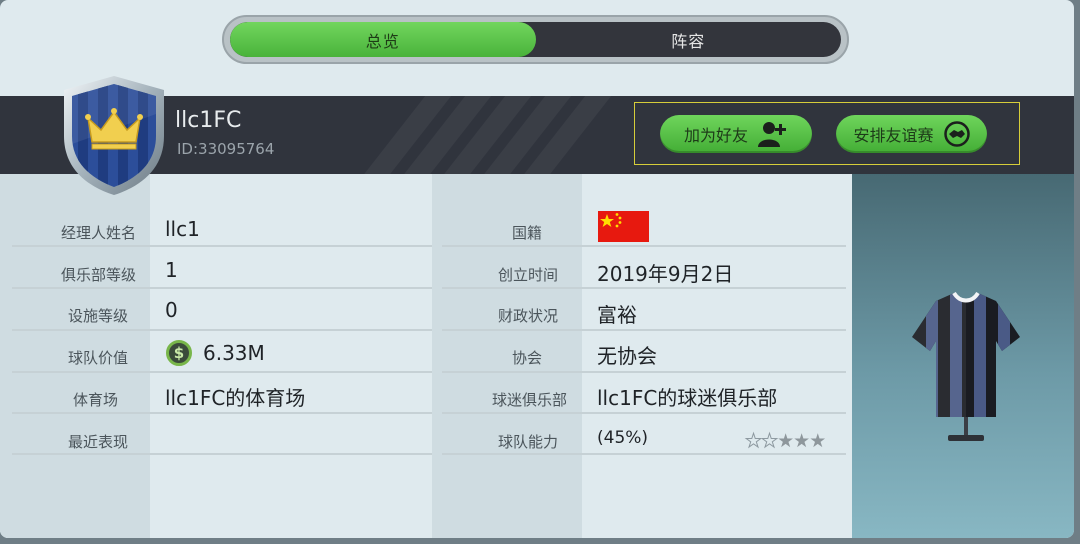 The height and width of the screenshot is (544, 1080). Describe the element at coordinates (97, 442) in the screenshot. I see `recent-form-label: 最近表现` at that location.